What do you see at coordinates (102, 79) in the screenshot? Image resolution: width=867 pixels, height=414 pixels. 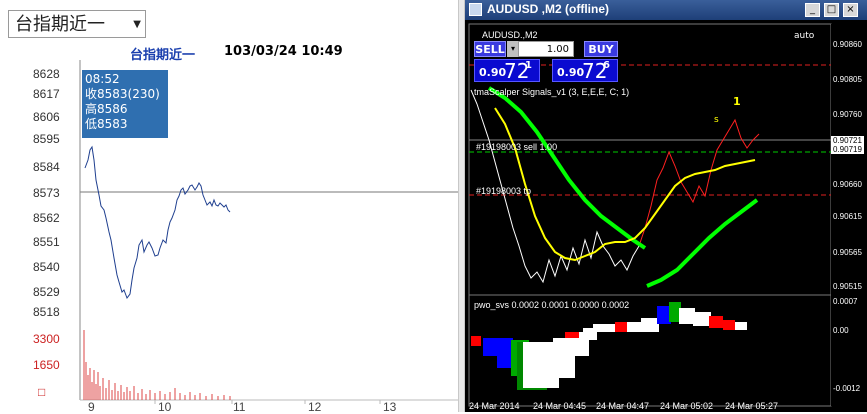 I see `tooltip-time: 08:52` at bounding box center [102, 79].